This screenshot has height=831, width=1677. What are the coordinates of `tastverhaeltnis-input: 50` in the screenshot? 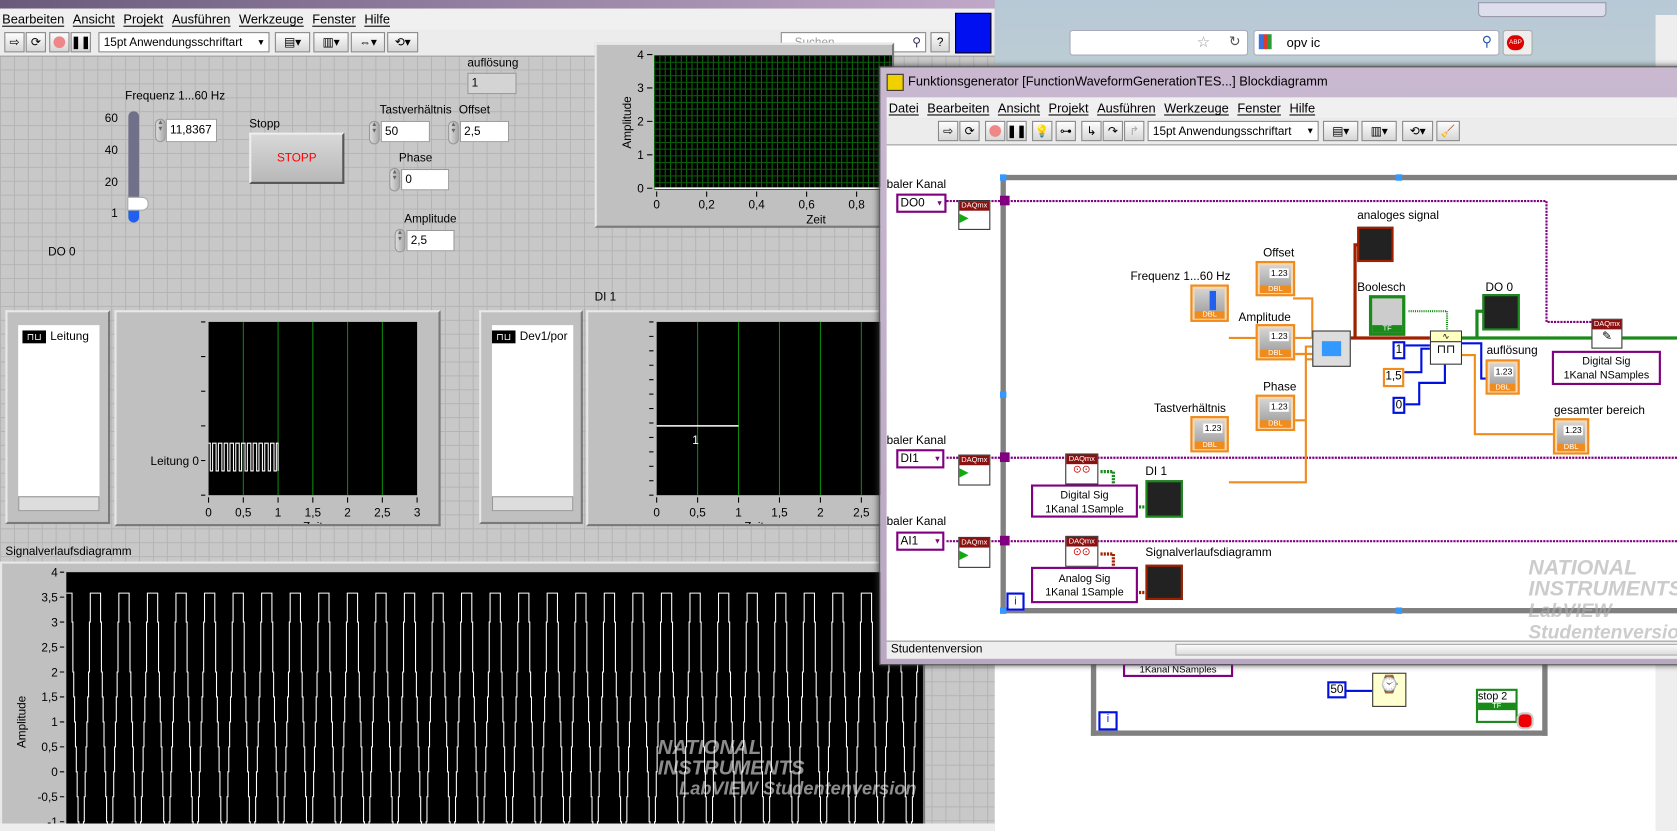 It's located at (405, 131).